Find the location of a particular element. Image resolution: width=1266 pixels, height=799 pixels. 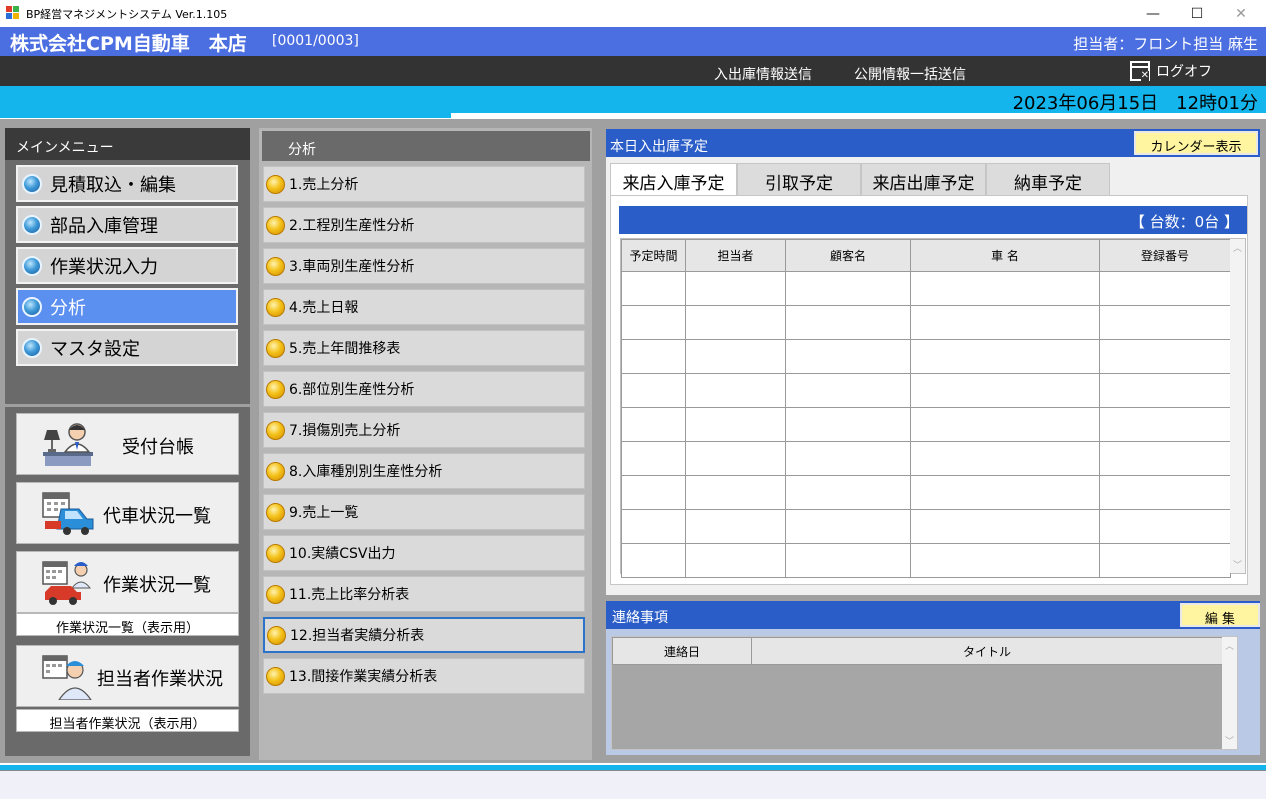

analysis-item: 8.入庫種別別生産性分析 is located at coordinates (424, 471).